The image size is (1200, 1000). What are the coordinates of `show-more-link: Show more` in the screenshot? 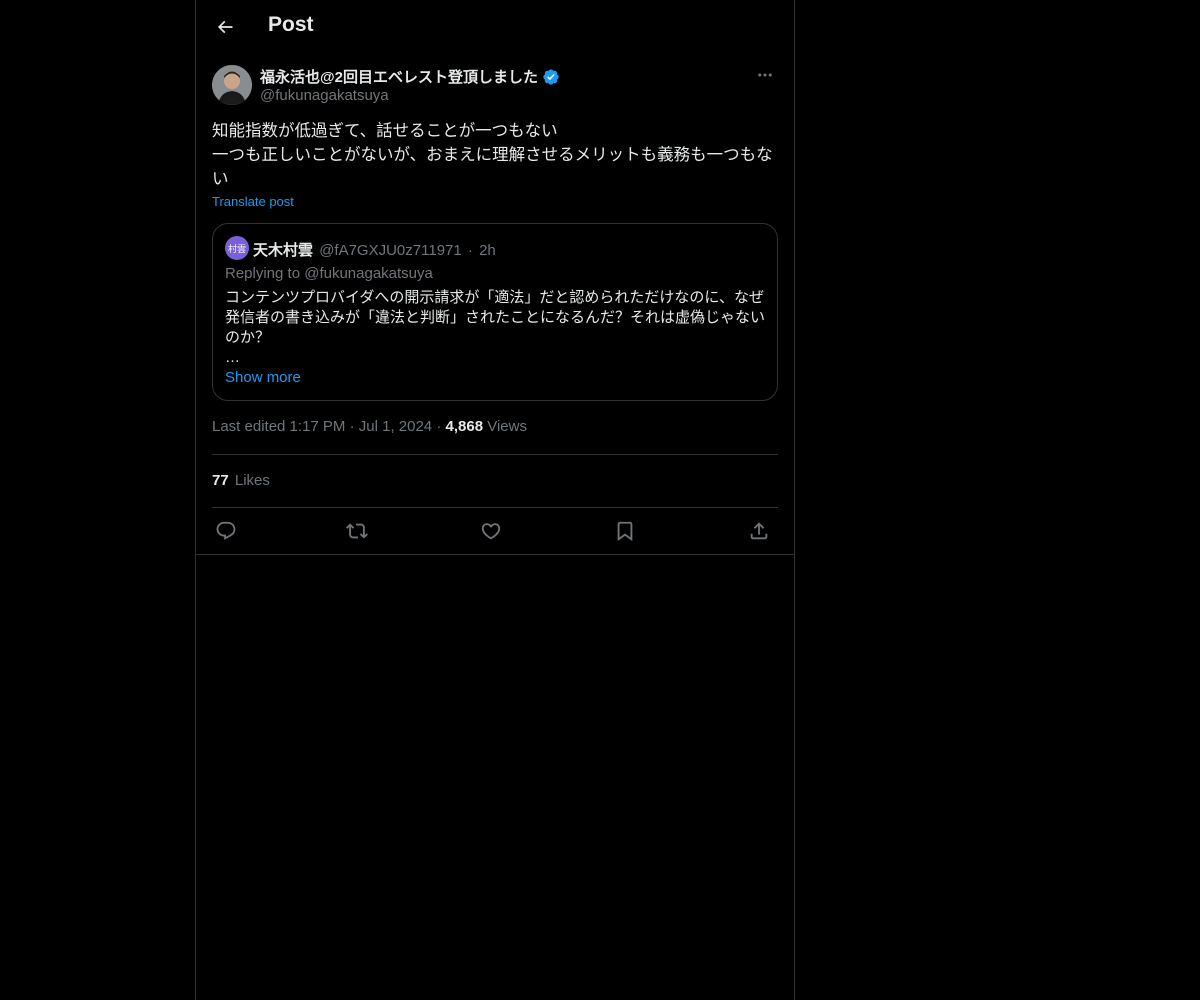 It's located at (263, 377).